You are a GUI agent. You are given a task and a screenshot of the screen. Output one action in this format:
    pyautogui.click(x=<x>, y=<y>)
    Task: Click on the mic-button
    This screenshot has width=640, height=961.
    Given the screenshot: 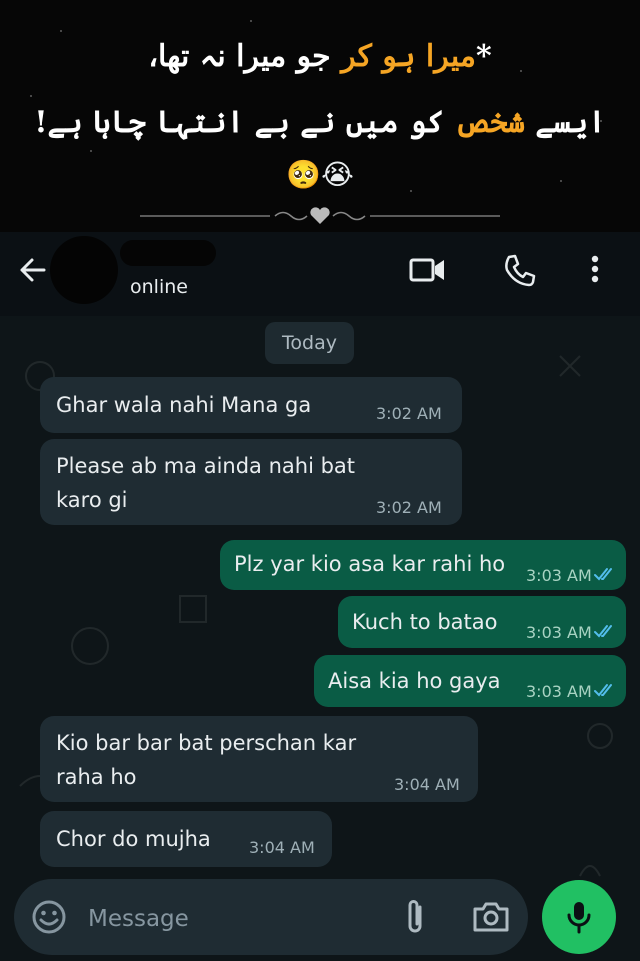 What is the action you would take?
    pyautogui.click(x=579, y=917)
    